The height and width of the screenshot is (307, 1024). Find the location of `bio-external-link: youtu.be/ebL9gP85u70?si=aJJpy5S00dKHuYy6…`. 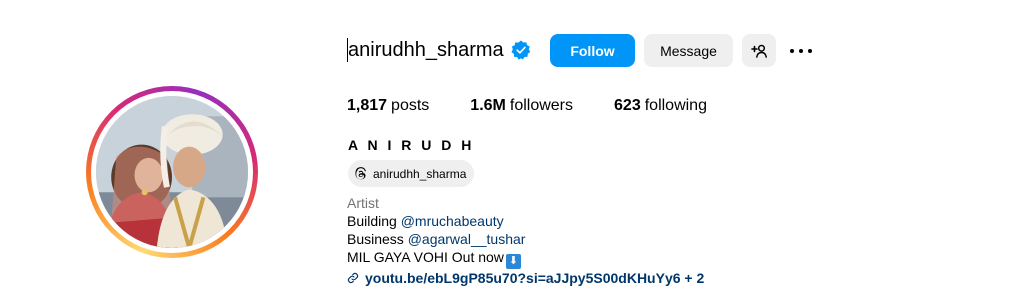

bio-external-link: youtu.be/ebL9gP85u70?si=aJJpy5S00dKHuYy6… is located at coordinates (525, 278).